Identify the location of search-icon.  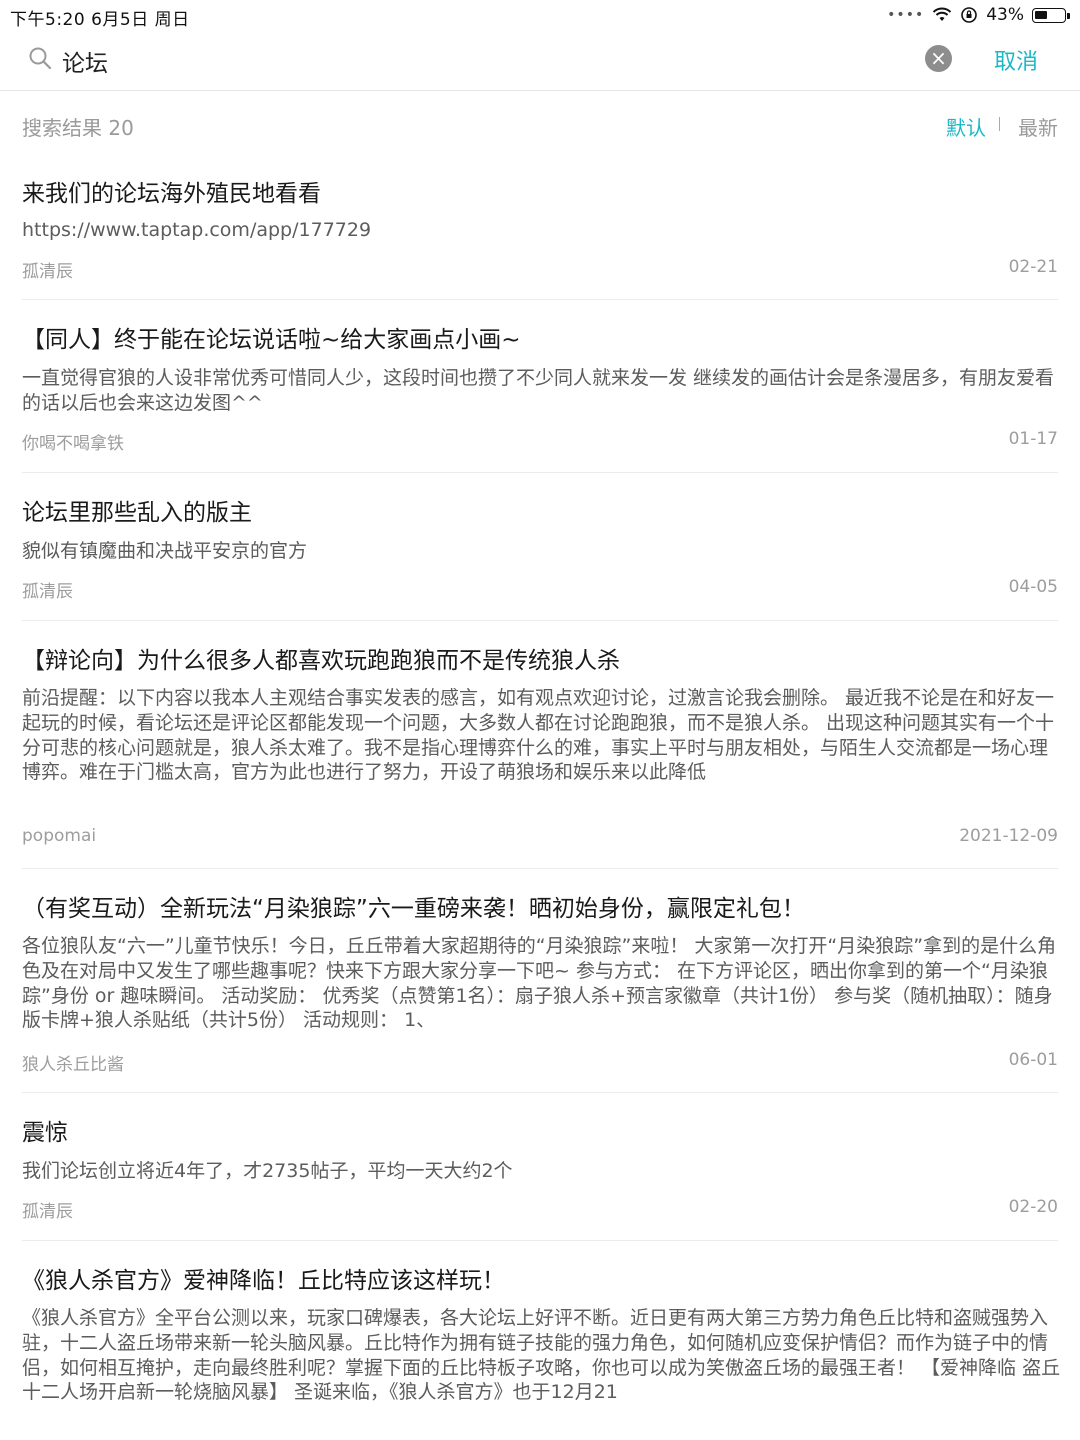
(40, 58).